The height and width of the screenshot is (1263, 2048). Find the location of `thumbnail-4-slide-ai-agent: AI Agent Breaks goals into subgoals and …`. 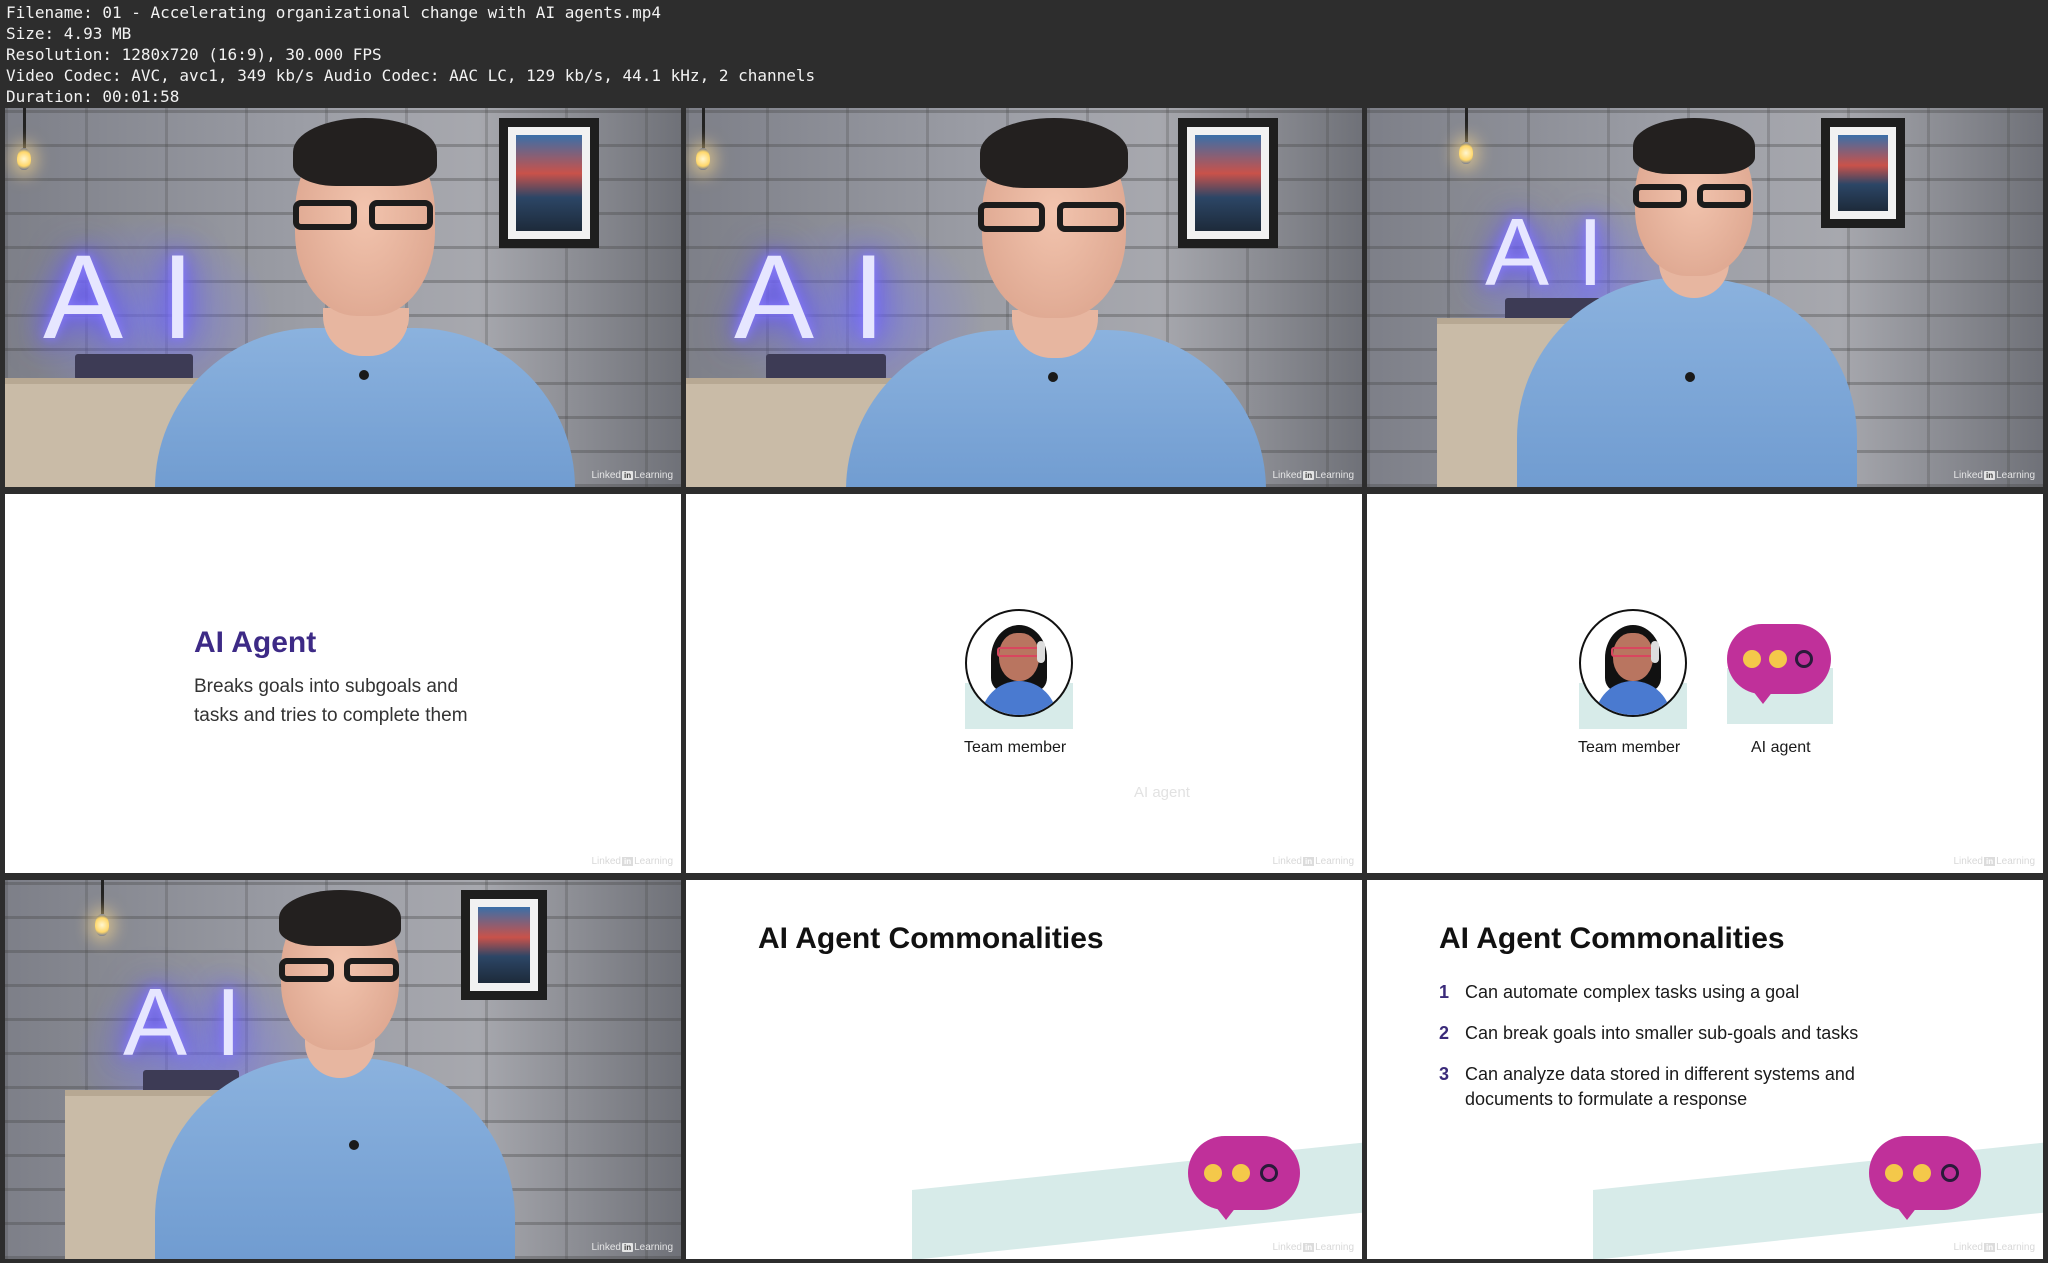

thumbnail-4-slide-ai-agent: AI Agent Breaks goals into subgoals and … is located at coordinates (343, 683).